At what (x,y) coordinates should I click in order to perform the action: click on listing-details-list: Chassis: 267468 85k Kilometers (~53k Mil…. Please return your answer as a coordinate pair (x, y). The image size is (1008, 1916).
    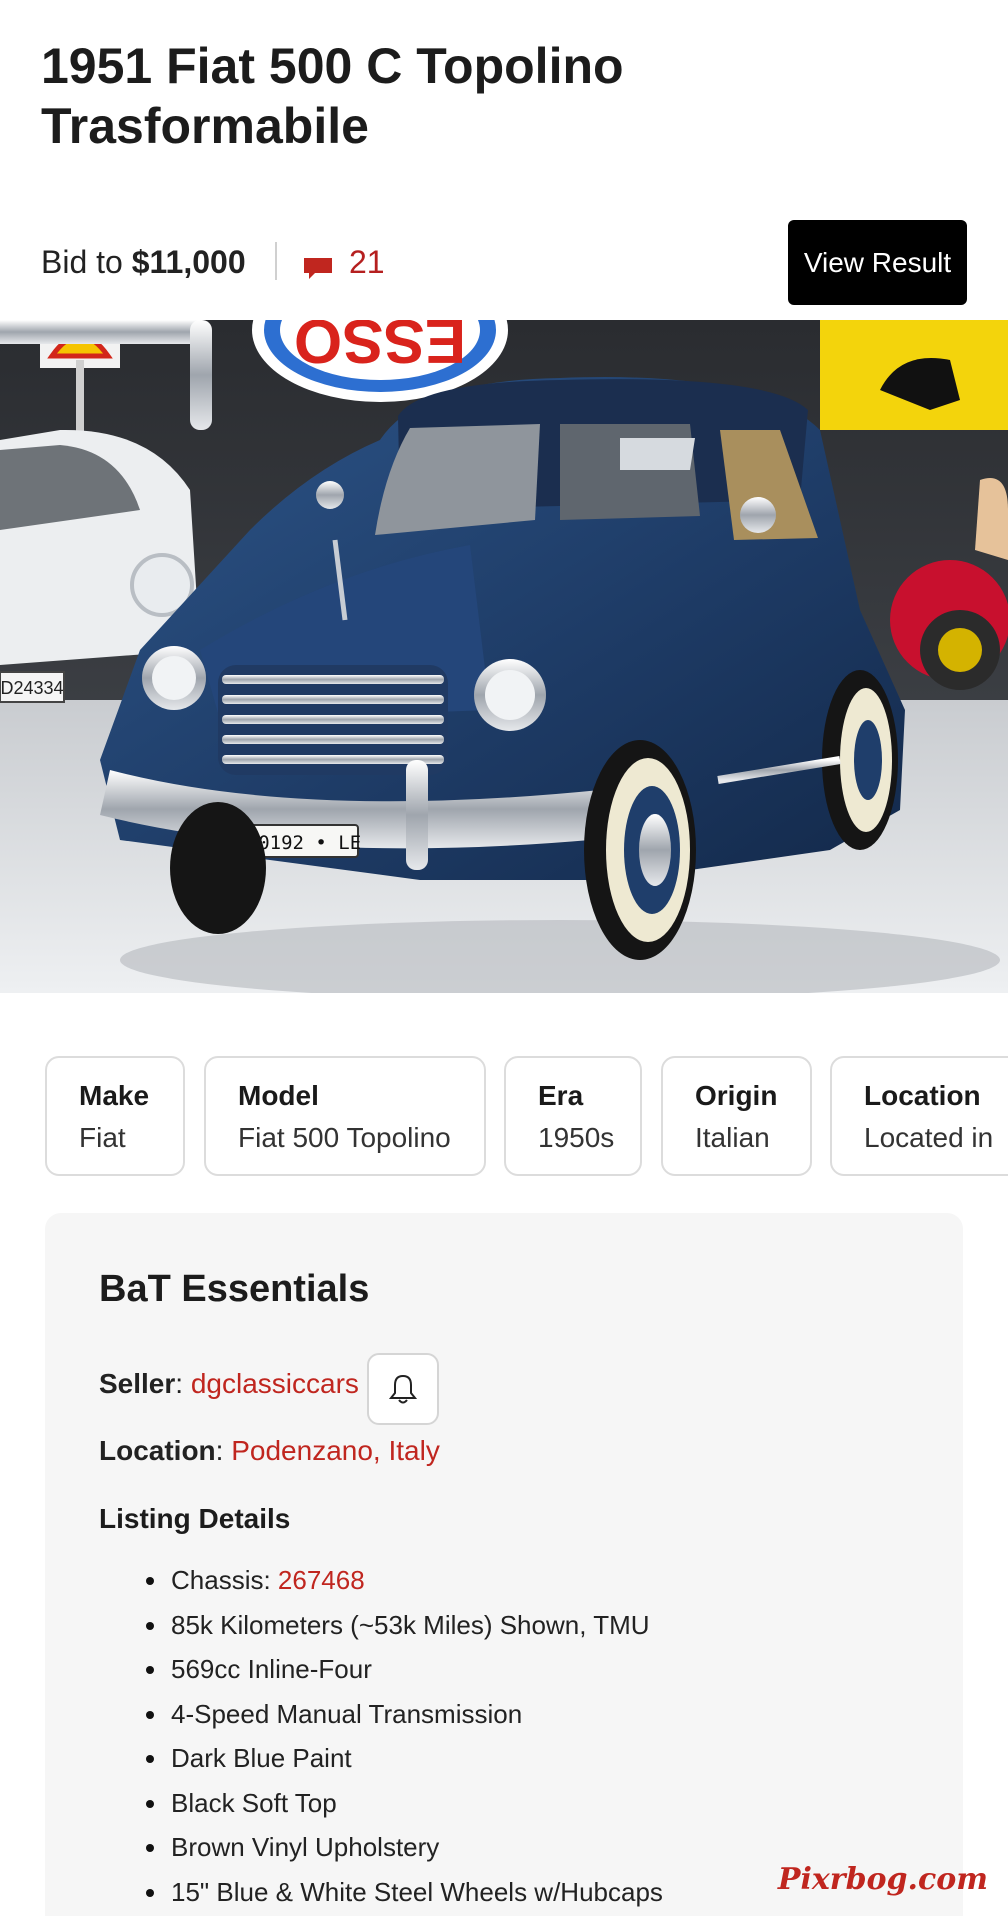
    Looking at the image, I should click on (404, 1736).